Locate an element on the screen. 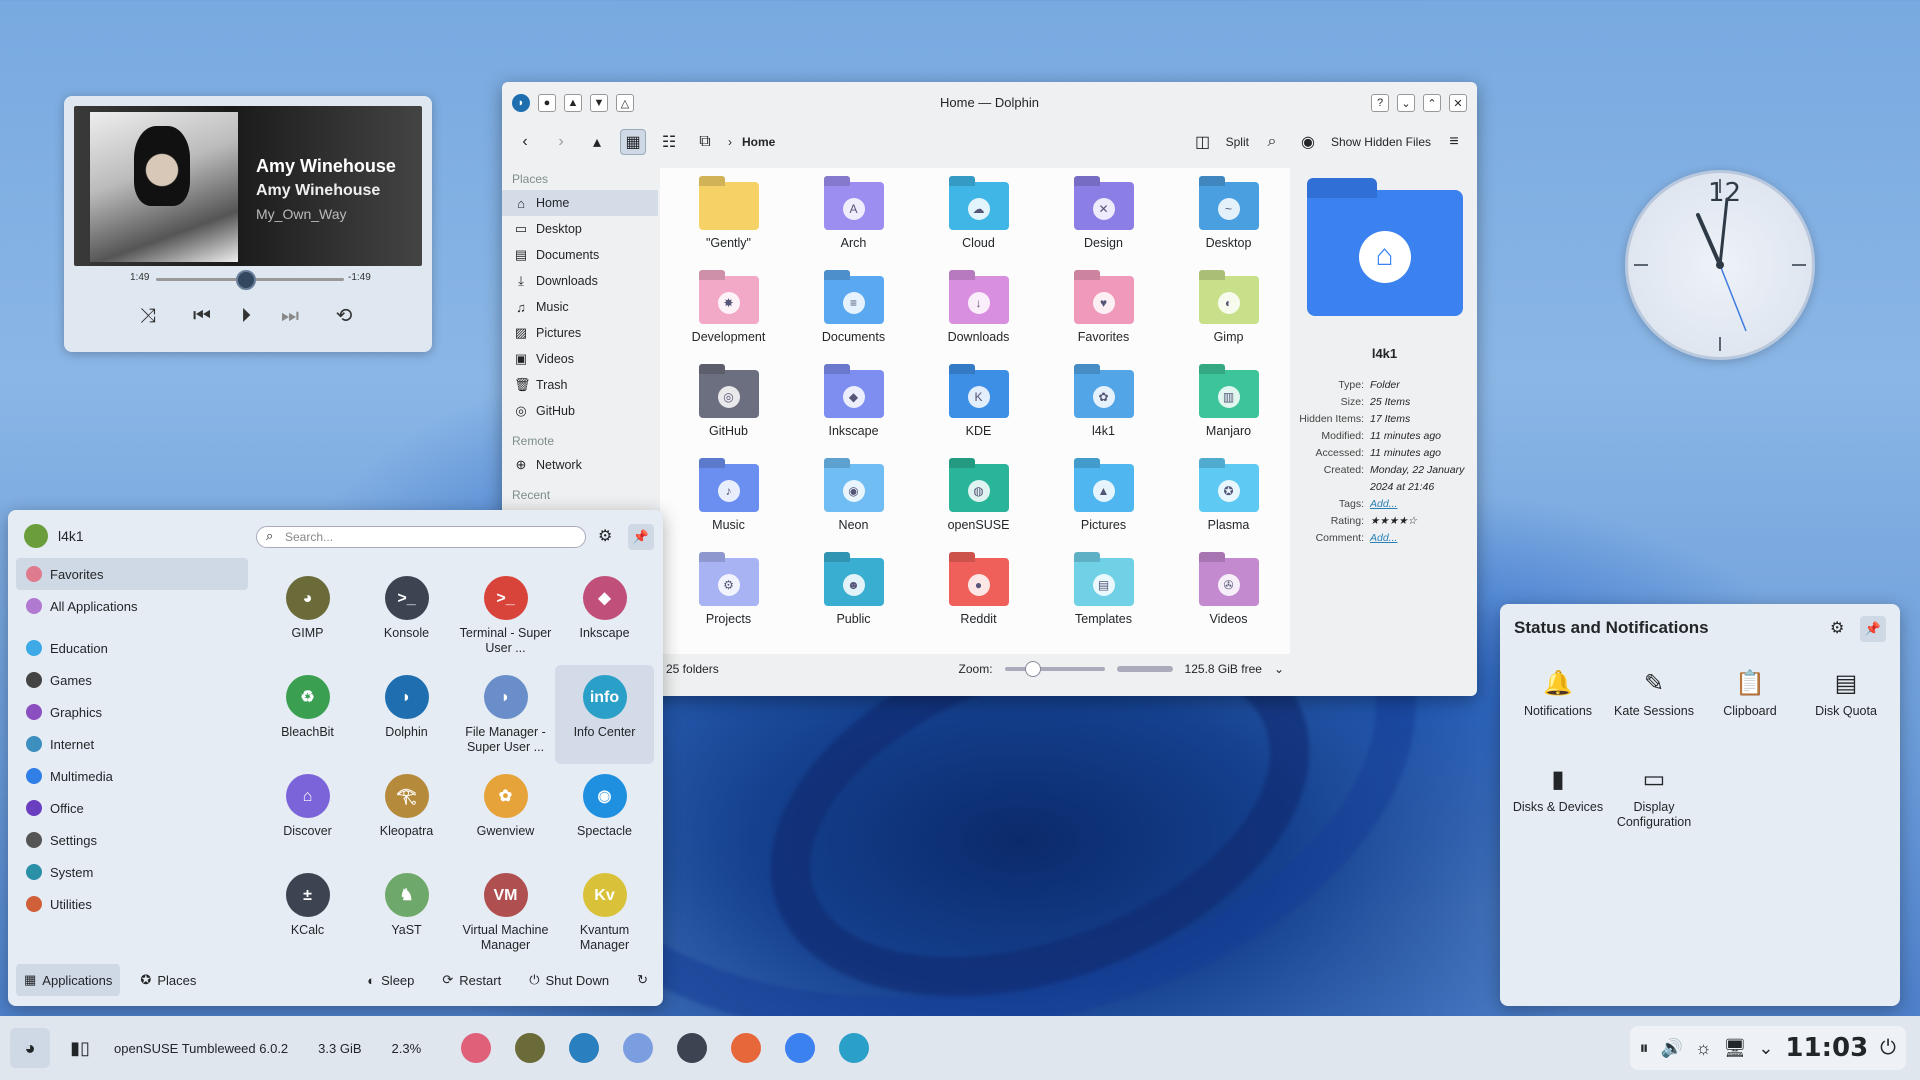 Image resolution: width=1920 pixels, height=1080 pixels. chevron-down-icon: ⌄ is located at coordinates (1279, 669).